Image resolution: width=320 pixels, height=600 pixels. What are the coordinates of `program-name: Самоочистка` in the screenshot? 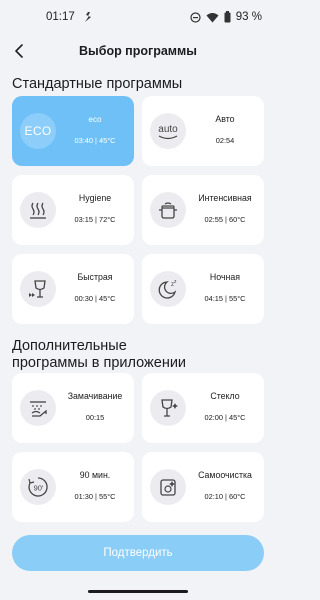 It's located at (225, 475).